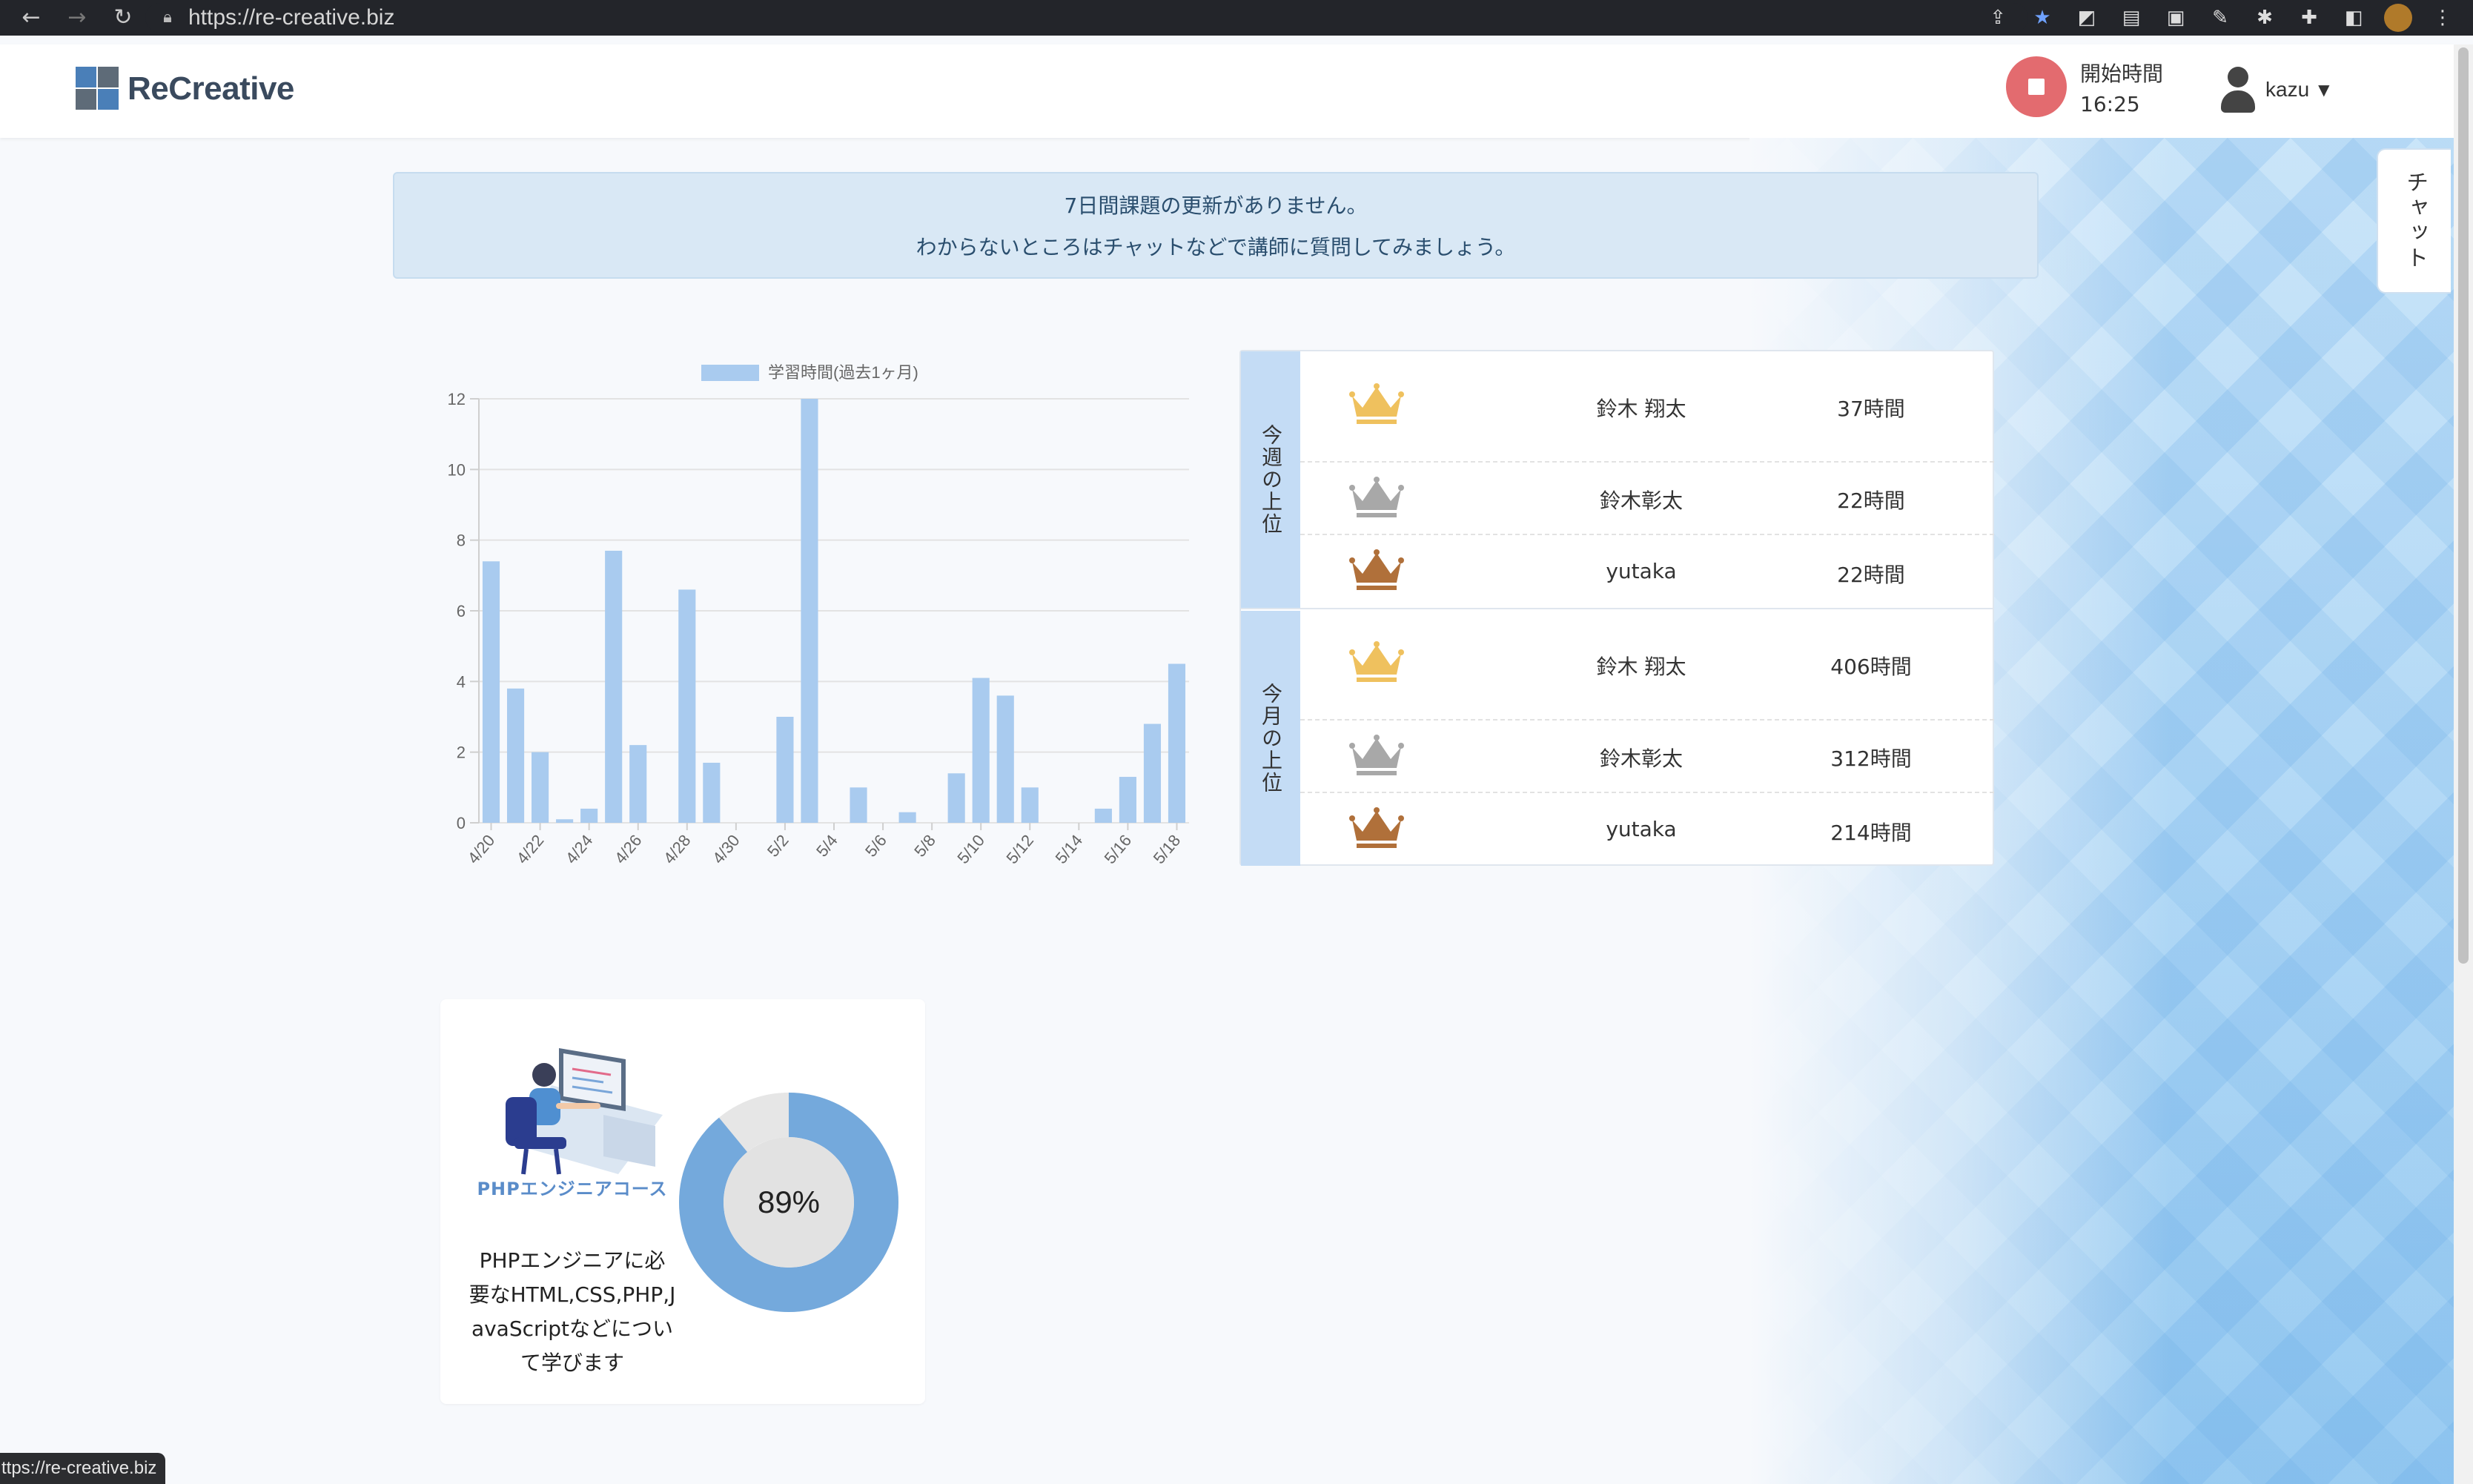  Describe the element at coordinates (462, 681) in the screenshot. I see `y-tick-label: 4` at that location.